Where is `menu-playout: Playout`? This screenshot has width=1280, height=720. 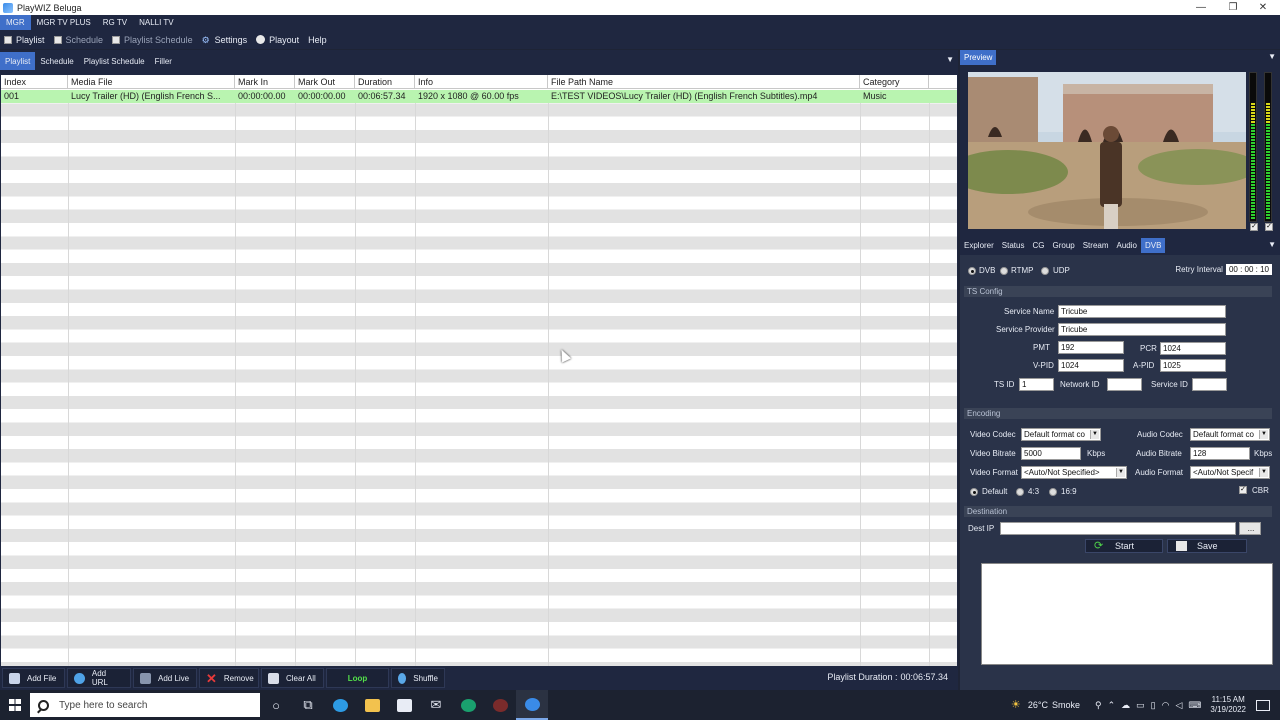
menu-playout: Playout is located at coordinates (277, 40).